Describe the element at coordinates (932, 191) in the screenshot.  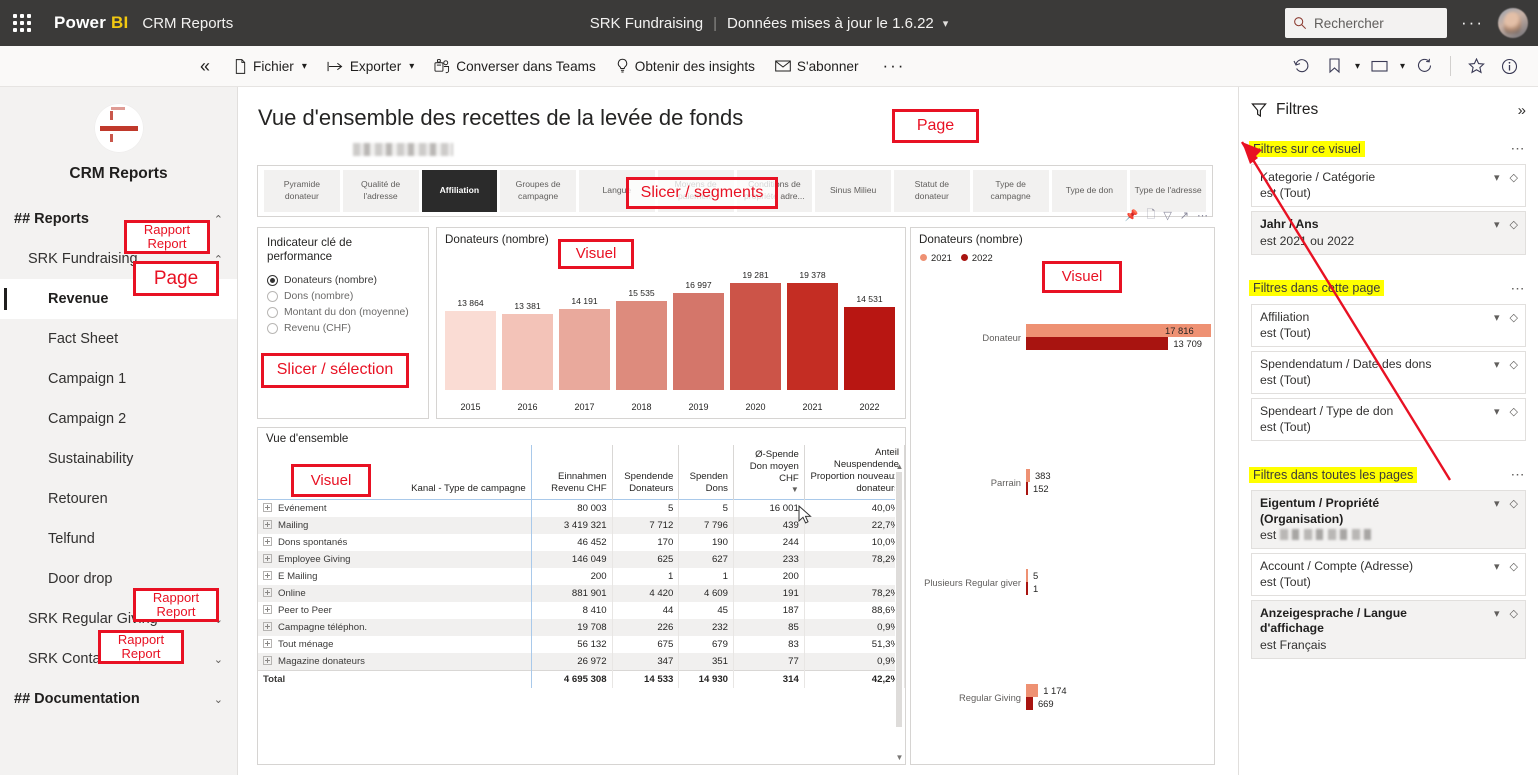
I see `slicer-tab-statut-donateur: Statut de donateur` at that location.